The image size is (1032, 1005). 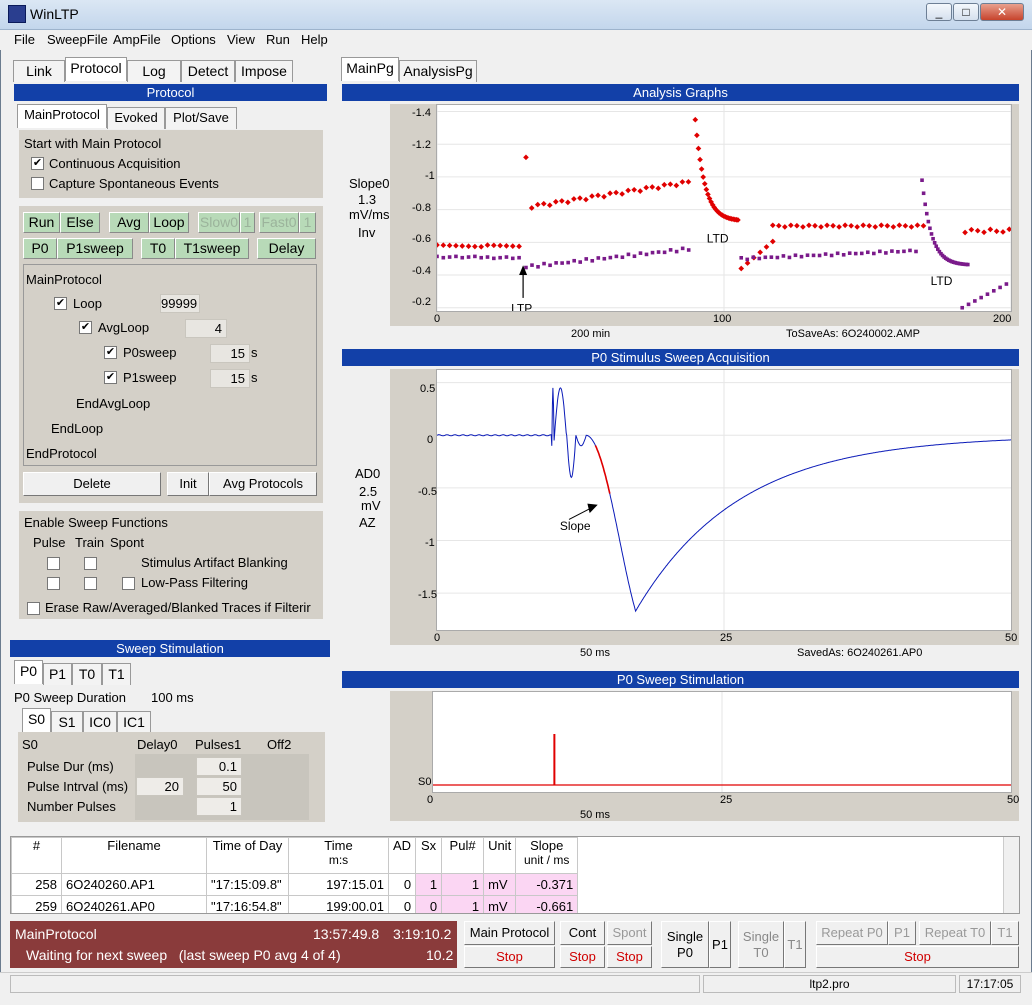 What do you see at coordinates (90, 583) in the screenshot?
I see `lowpass-train-checkbox` at bounding box center [90, 583].